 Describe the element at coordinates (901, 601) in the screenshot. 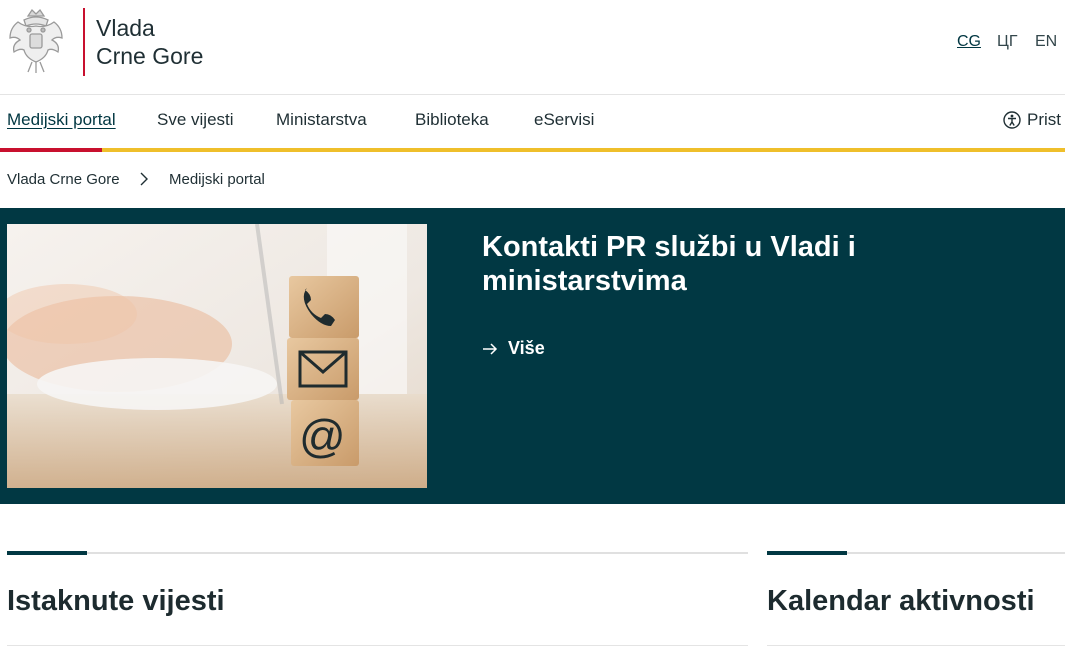

I see `calendar-heading: Kalendar aktivnosti` at that location.